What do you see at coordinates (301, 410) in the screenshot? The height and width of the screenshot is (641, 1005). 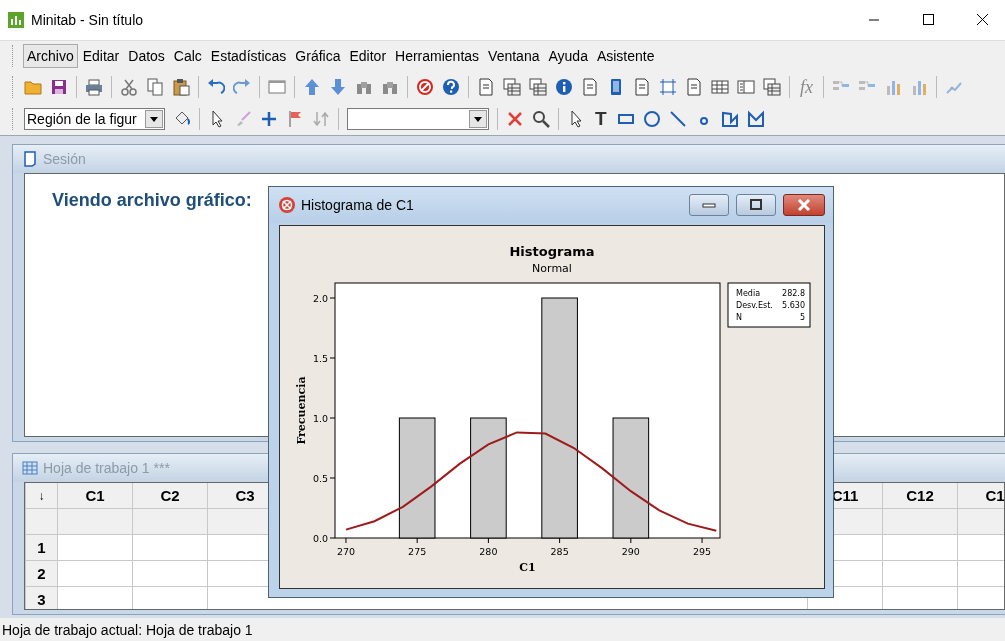 I see `y-axis-label: Frecuencia` at bounding box center [301, 410].